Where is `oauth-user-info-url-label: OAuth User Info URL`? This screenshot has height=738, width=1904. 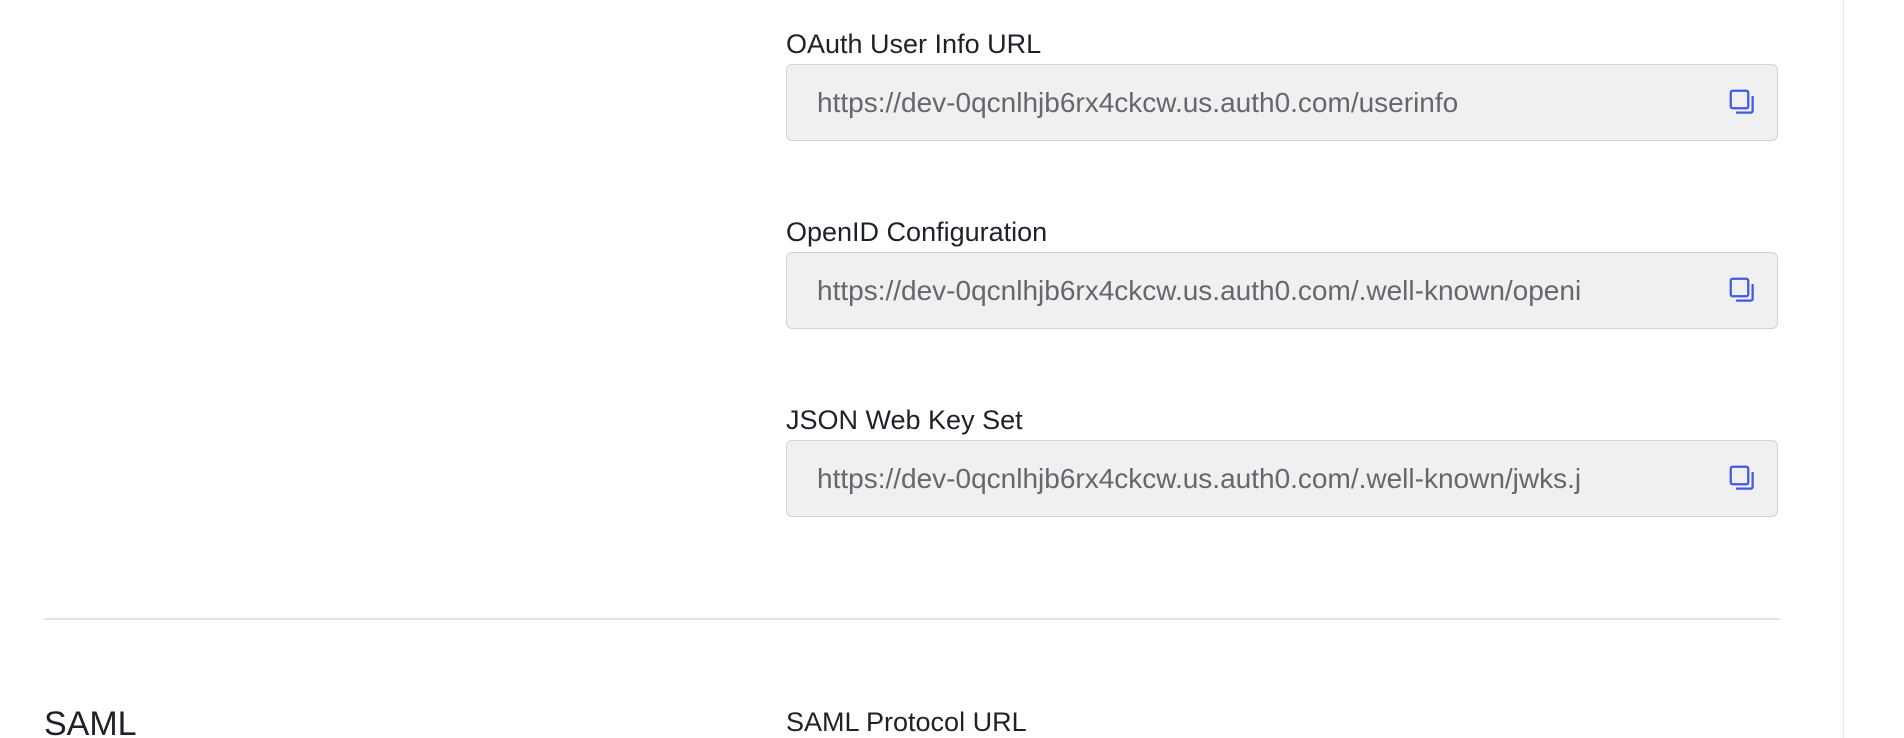 oauth-user-info-url-label: OAuth User Info URL is located at coordinates (914, 44).